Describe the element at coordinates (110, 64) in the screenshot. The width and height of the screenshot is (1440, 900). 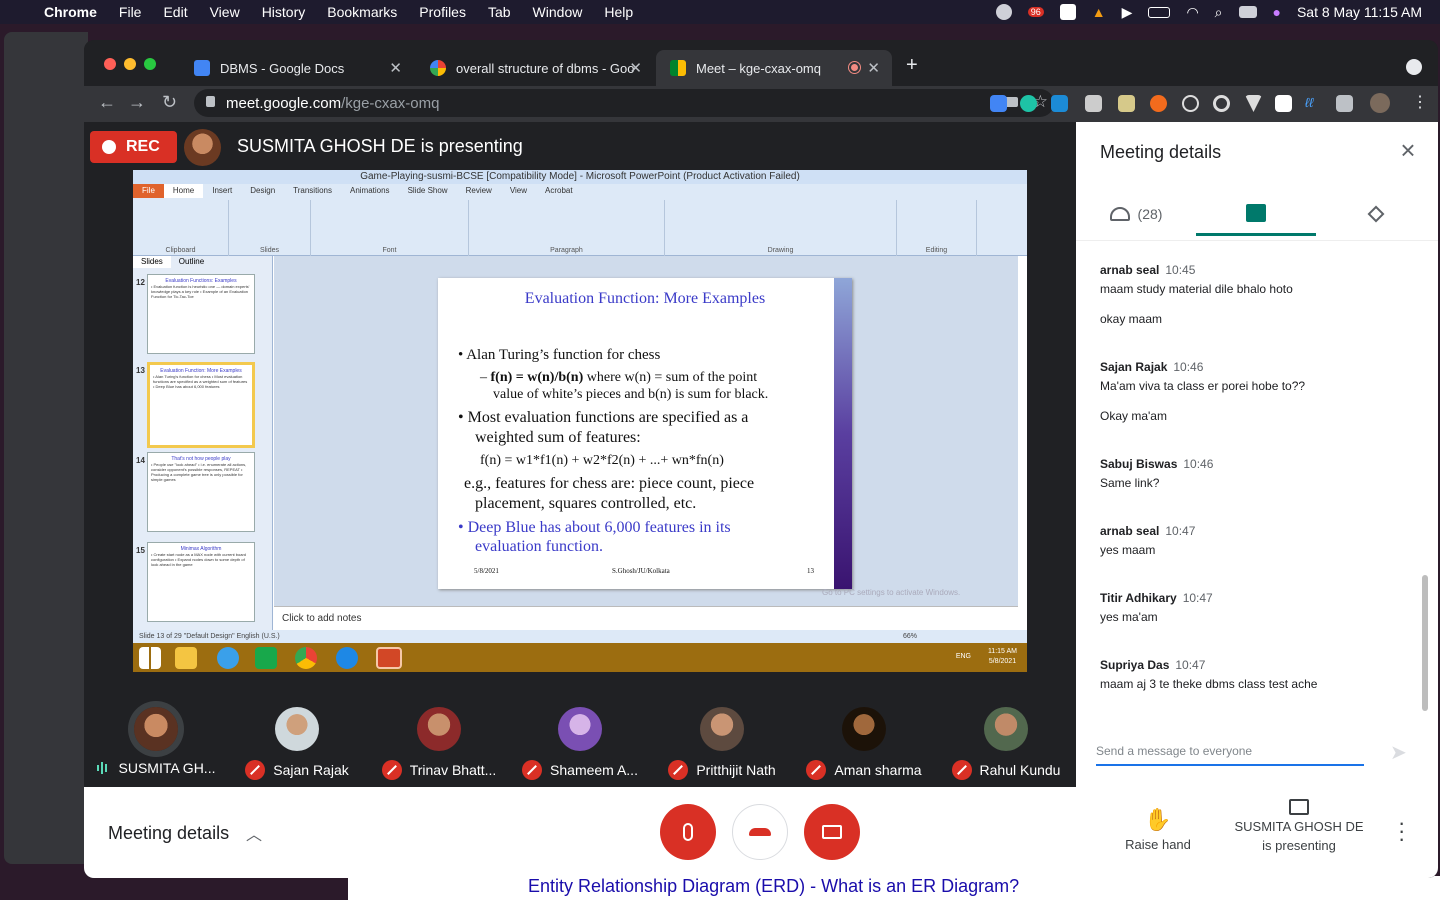
I see `close-window-button` at that location.